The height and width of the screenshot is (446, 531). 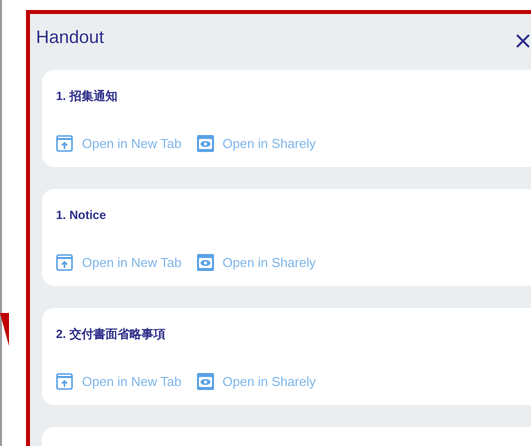 I want to click on dialog-title: Handout, so click(x=70, y=37).